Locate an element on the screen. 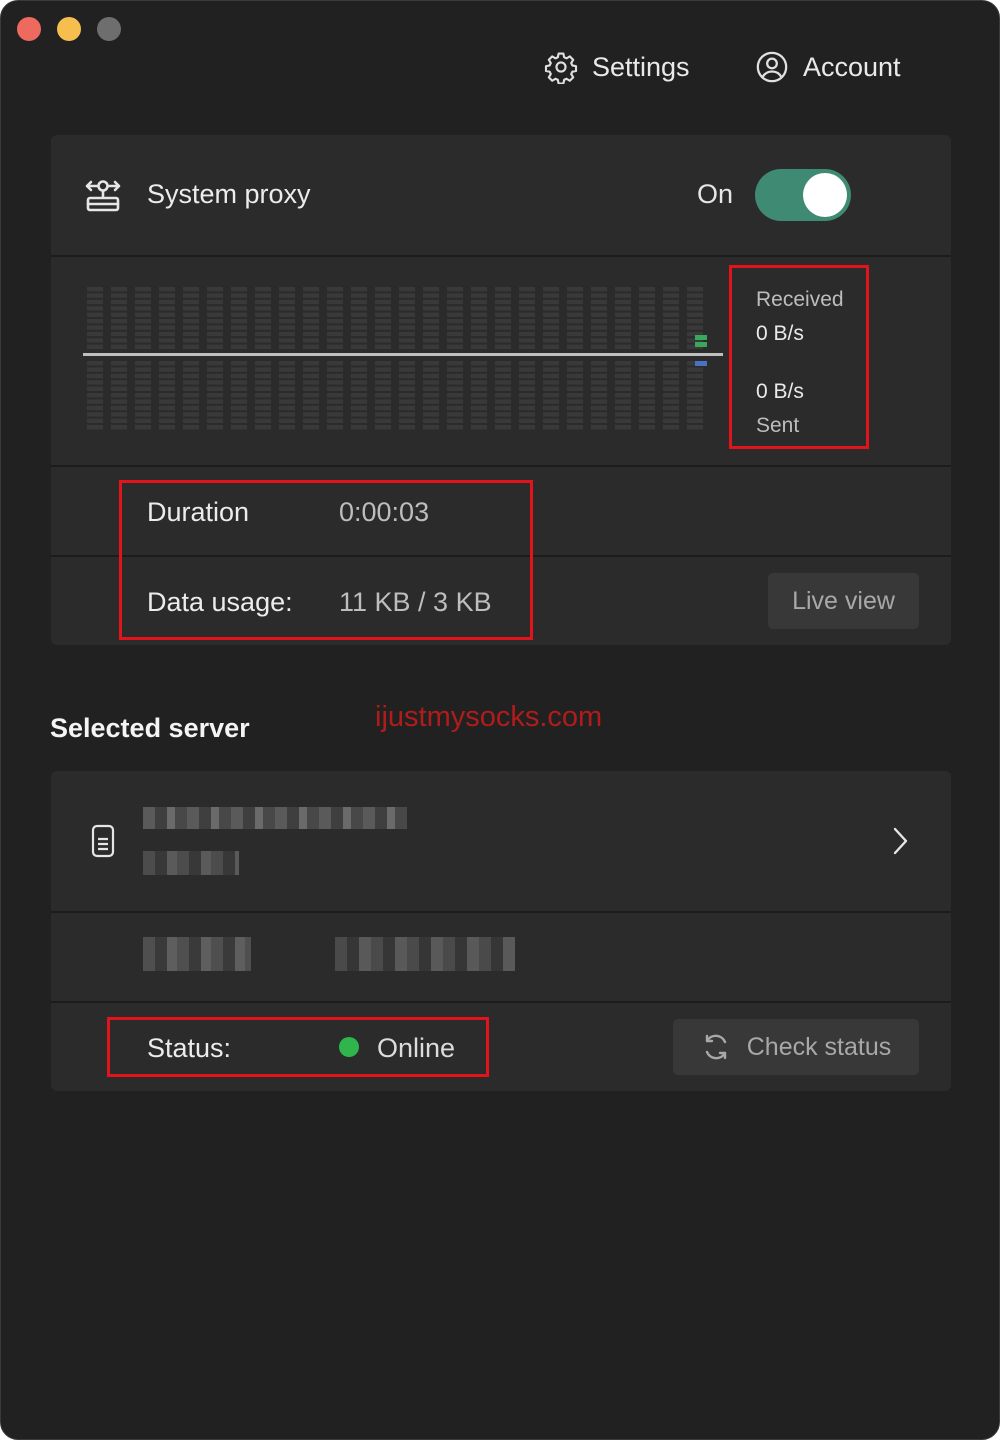 The image size is (1000, 1440). account-nav: Account is located at coordinates (828, 67).